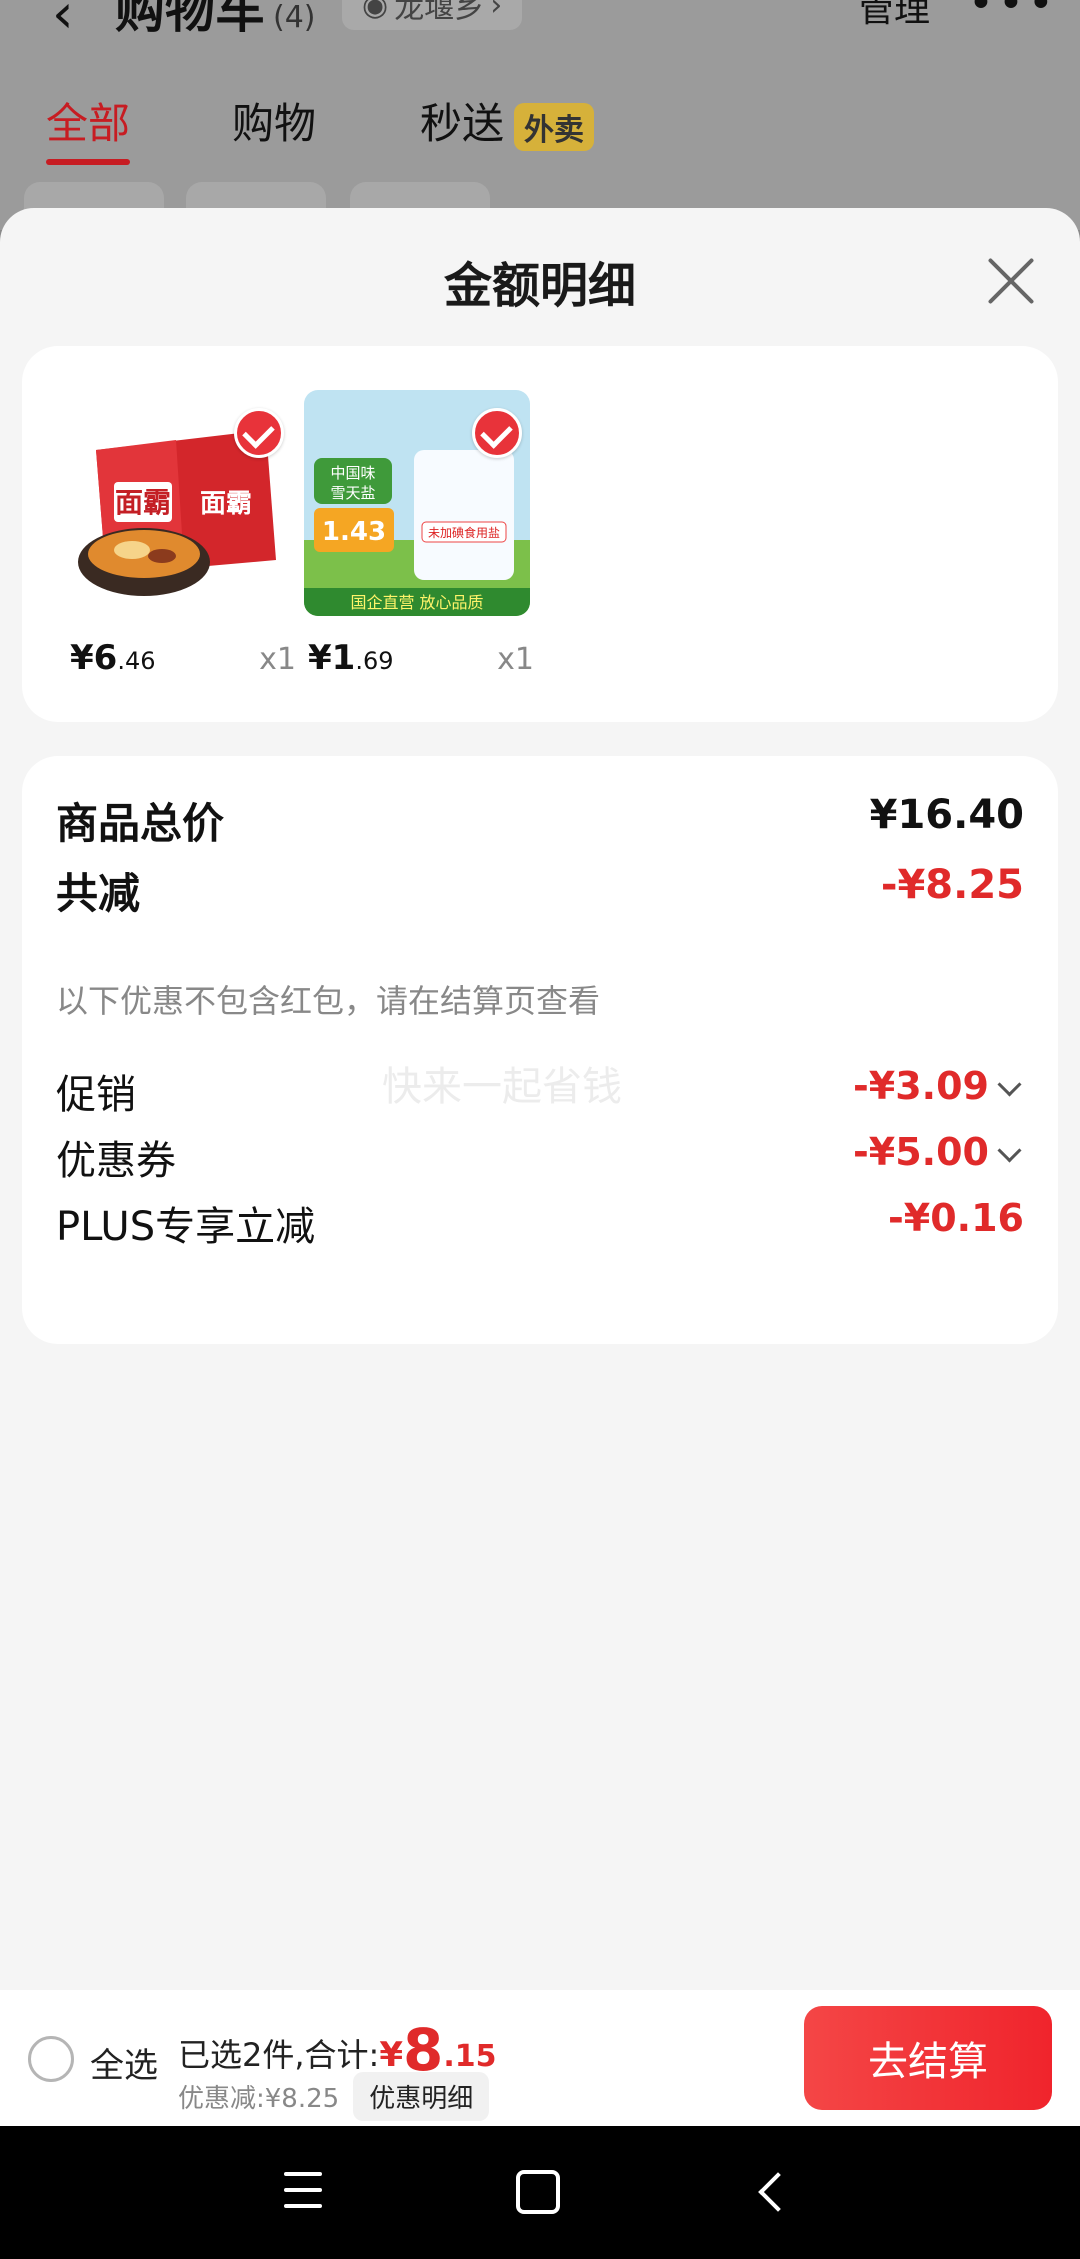 The width and height of the screenshot is (1080, 2259). Describe the element at coordinates (507, 120) in the screenshot. I see `tab-instant-delivery: 秒送 外卖` at that location.